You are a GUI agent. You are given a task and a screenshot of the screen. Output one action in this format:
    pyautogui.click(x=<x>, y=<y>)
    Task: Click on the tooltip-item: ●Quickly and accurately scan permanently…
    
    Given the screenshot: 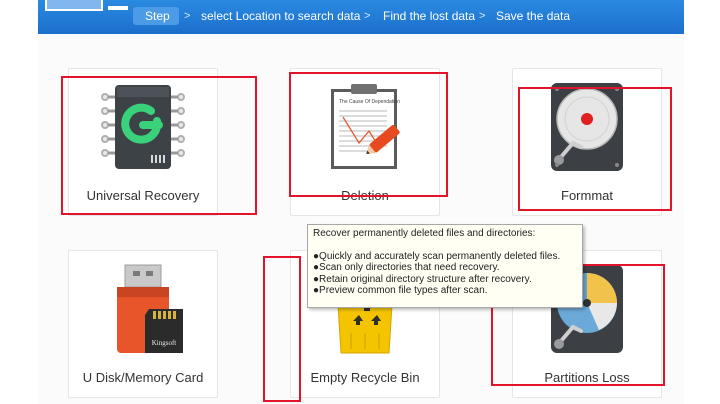 What is the action you would take?
    pyautogui.click(x=437, y=256)
    